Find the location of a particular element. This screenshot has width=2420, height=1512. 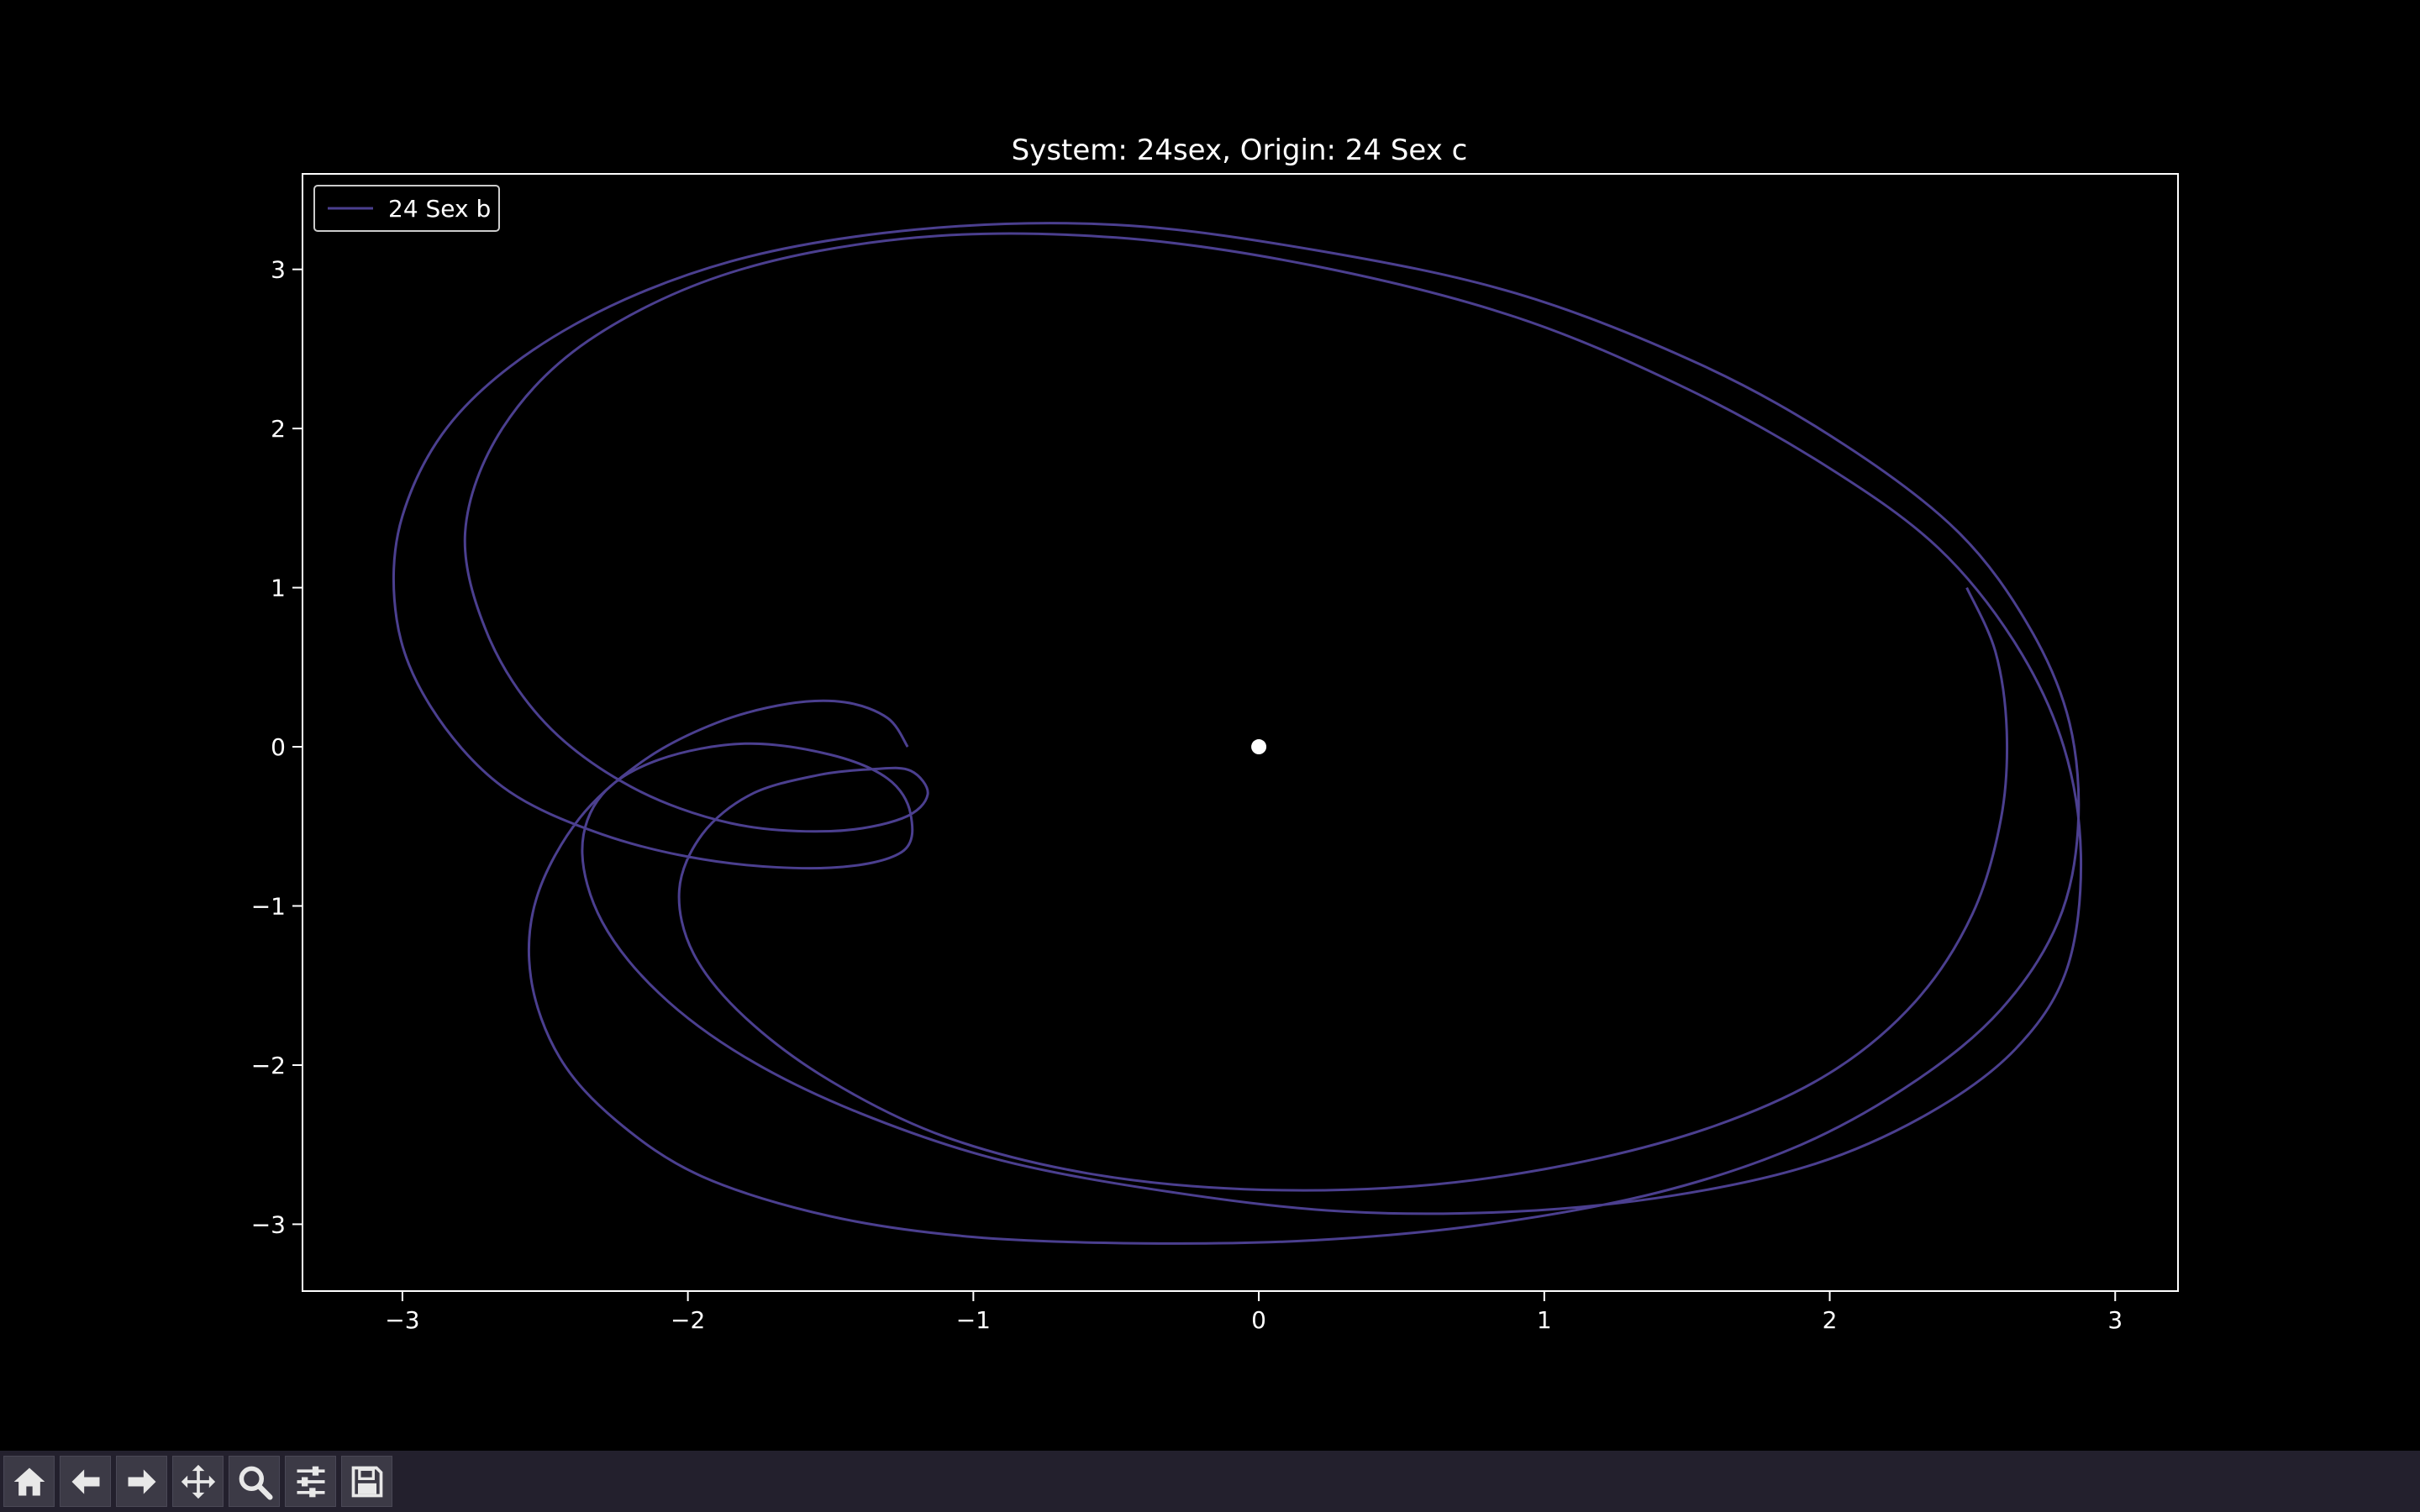

arrow-left-icon is located at coordinates (85, 1481).